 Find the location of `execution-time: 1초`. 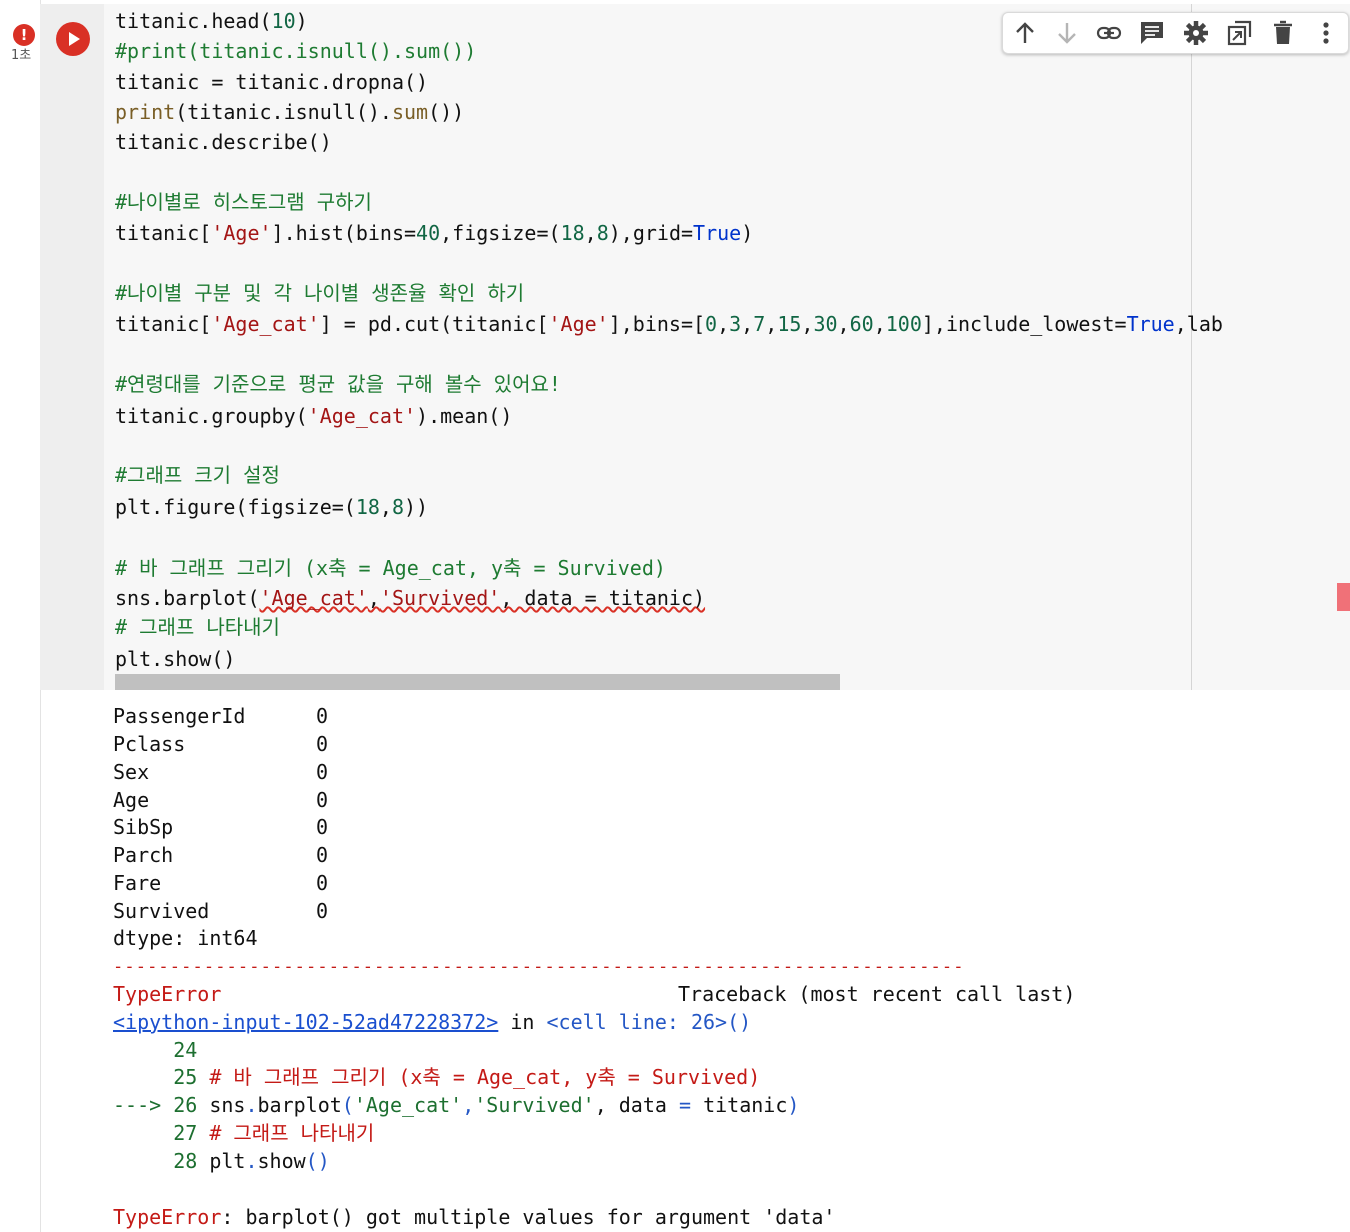

execution-time: 1초 is located at coordinates (21, 55).